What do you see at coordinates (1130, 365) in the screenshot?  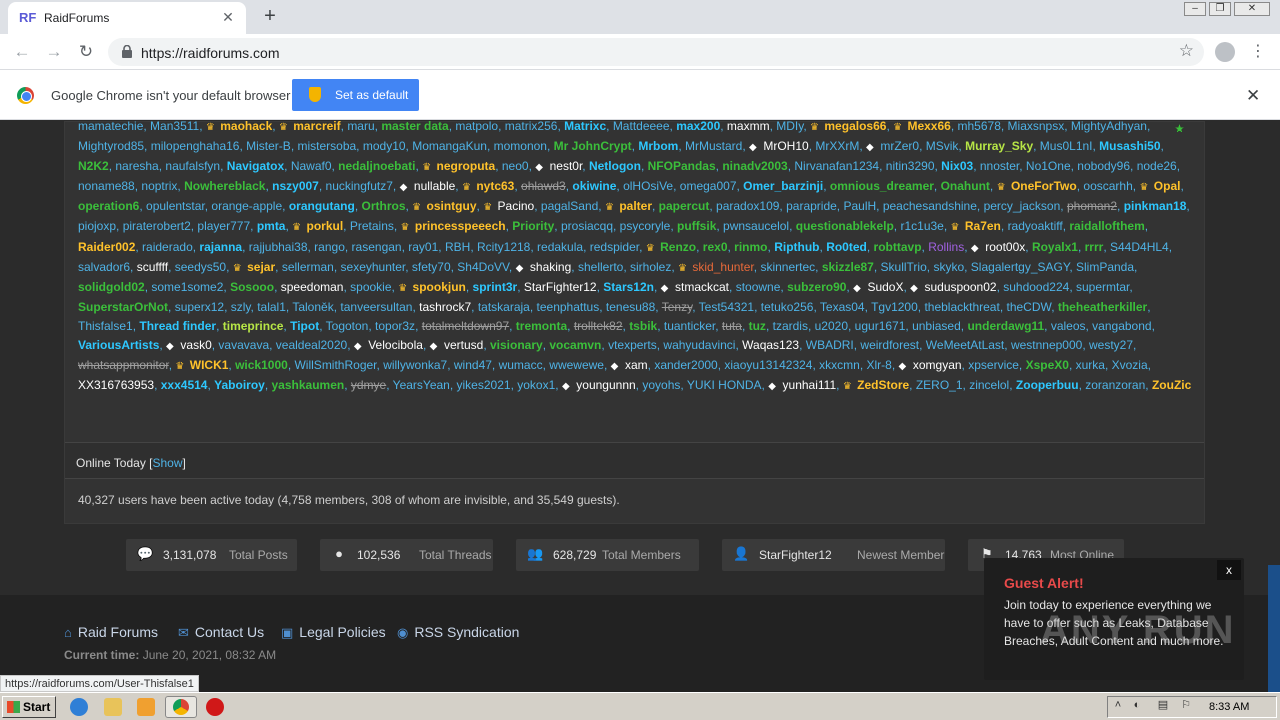 I see `online-user-link: Xvozia` at bounding box center [1130, 365].